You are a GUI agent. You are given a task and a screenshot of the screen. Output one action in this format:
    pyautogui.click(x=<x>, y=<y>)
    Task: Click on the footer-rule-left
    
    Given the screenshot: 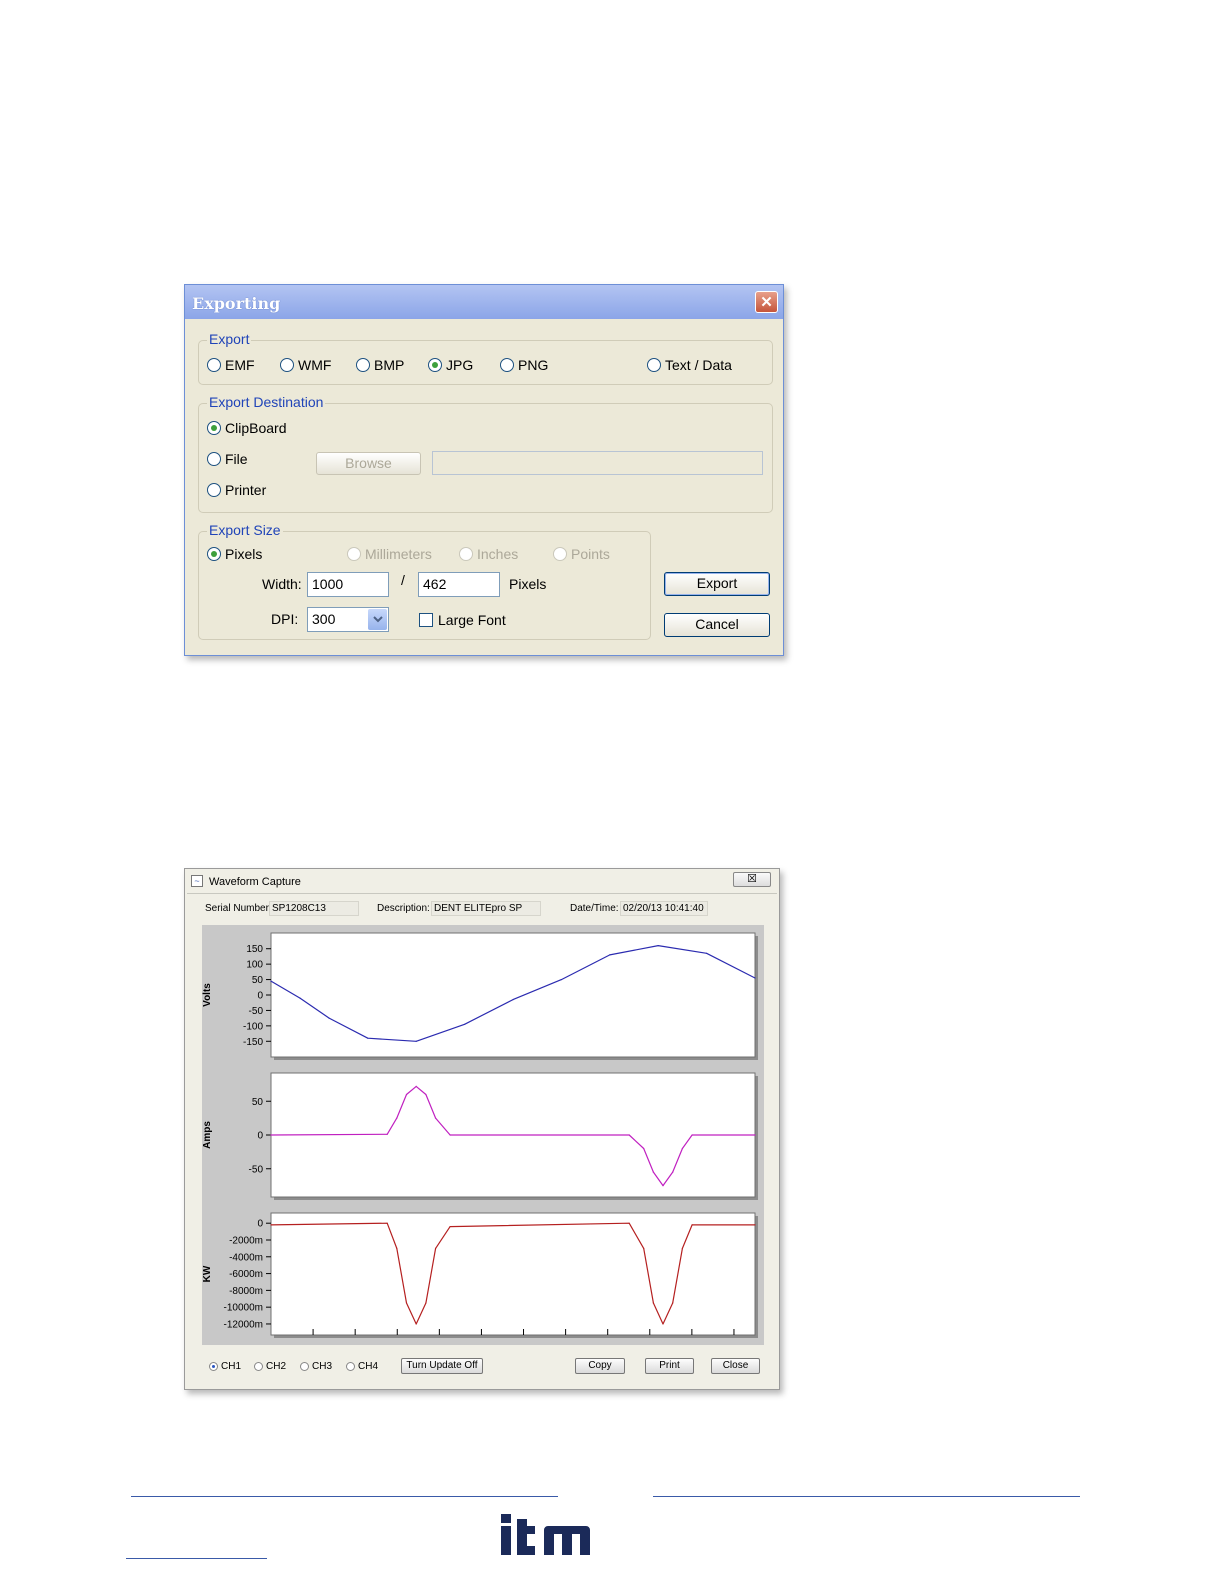 What is the action you would take?
    pyautogui.click(x=344, y=1496)
    